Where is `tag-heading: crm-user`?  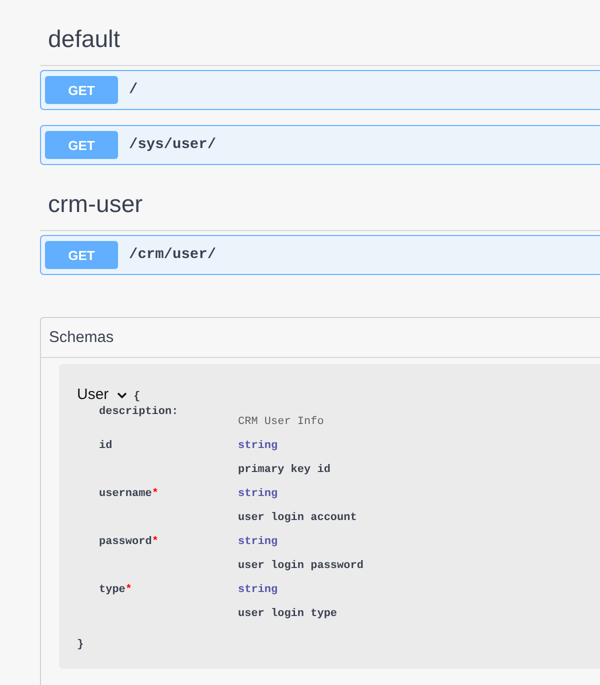
tag-heading: crm-user is located at coordinates (95, 204).